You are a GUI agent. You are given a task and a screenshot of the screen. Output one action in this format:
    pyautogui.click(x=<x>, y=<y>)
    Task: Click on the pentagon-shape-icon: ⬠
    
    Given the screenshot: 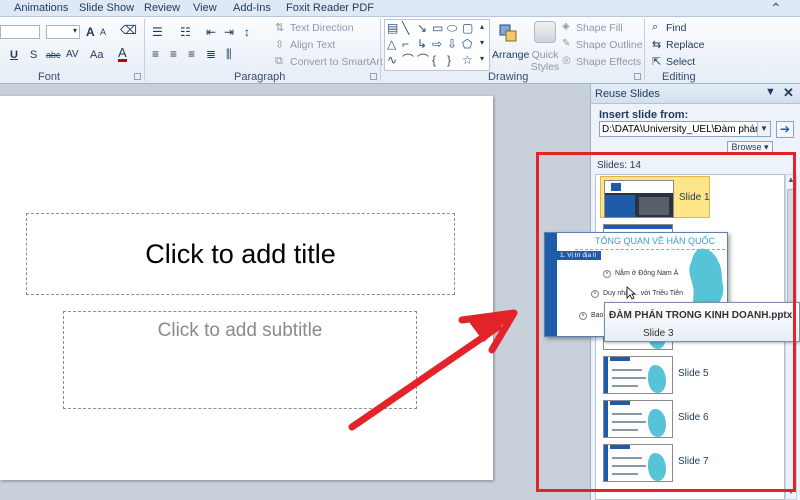 What is the action you would take?
    pyautogui.click(x=467, y=44)
    